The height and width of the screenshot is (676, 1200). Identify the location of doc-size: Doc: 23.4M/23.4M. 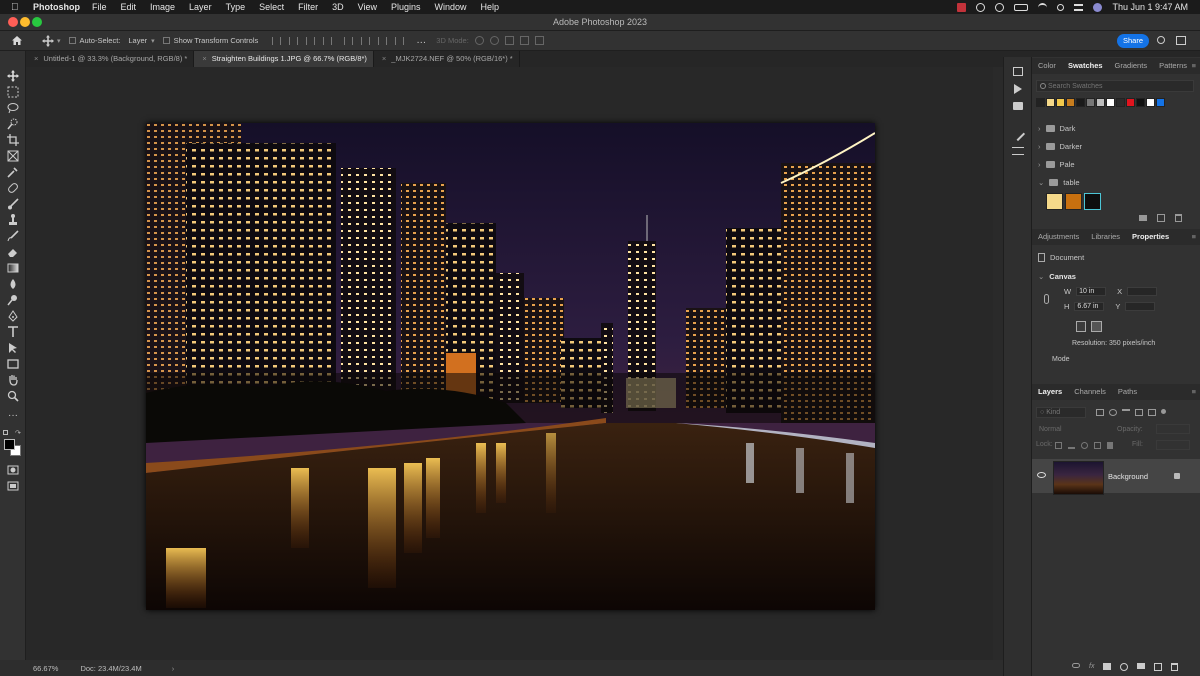
(110, 668).